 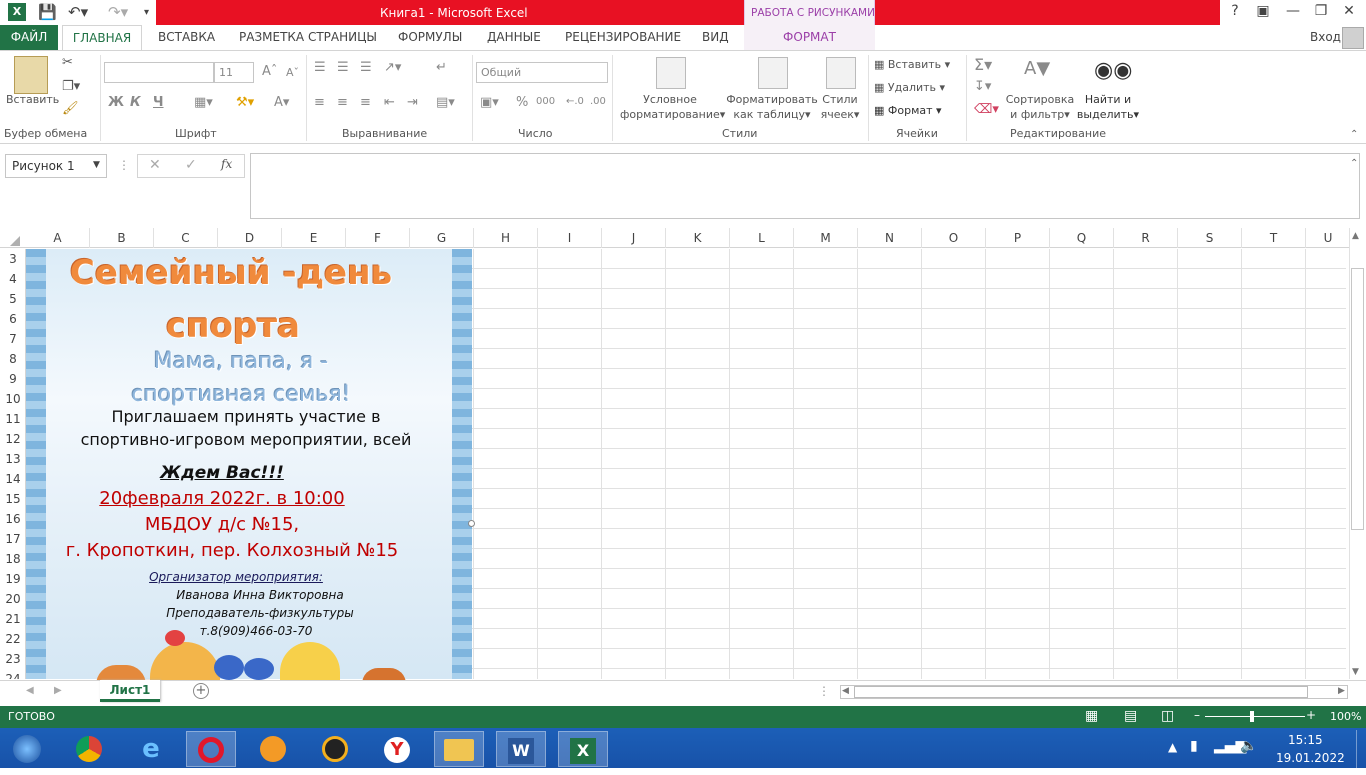 What do you see at coordinates (13, 659) in the screenshot?
I see `row-header: 23` at bounding box center [13, 659].